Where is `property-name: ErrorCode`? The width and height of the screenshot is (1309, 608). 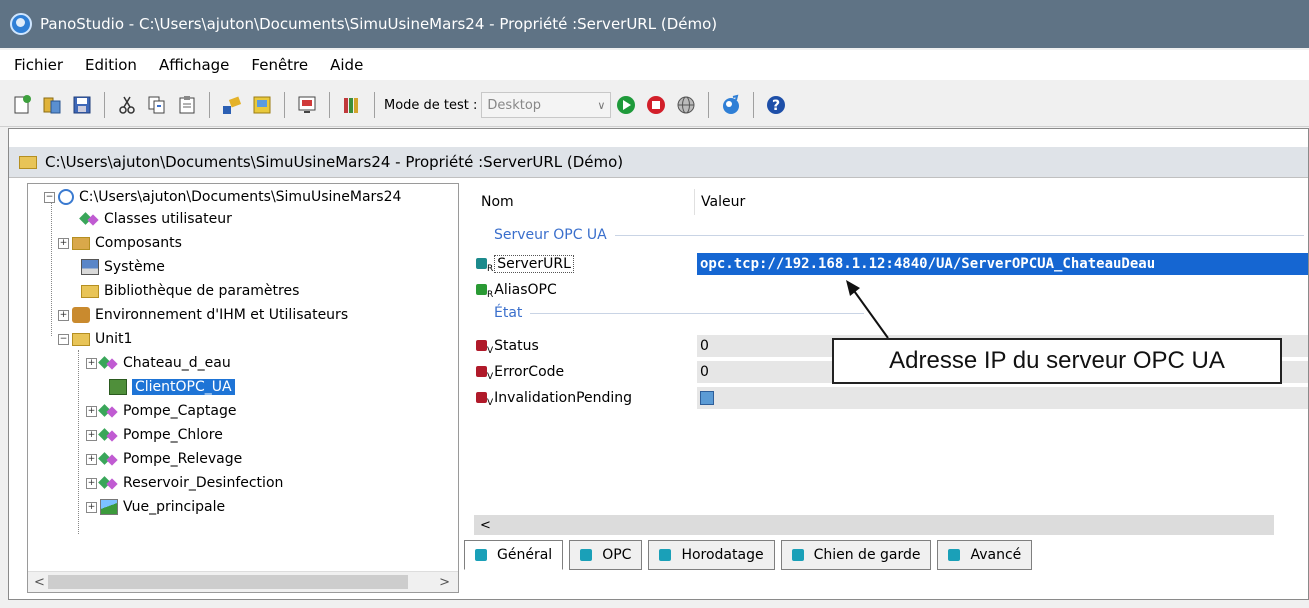
property-name: ErrorCode is located at coordinates (529, 372).